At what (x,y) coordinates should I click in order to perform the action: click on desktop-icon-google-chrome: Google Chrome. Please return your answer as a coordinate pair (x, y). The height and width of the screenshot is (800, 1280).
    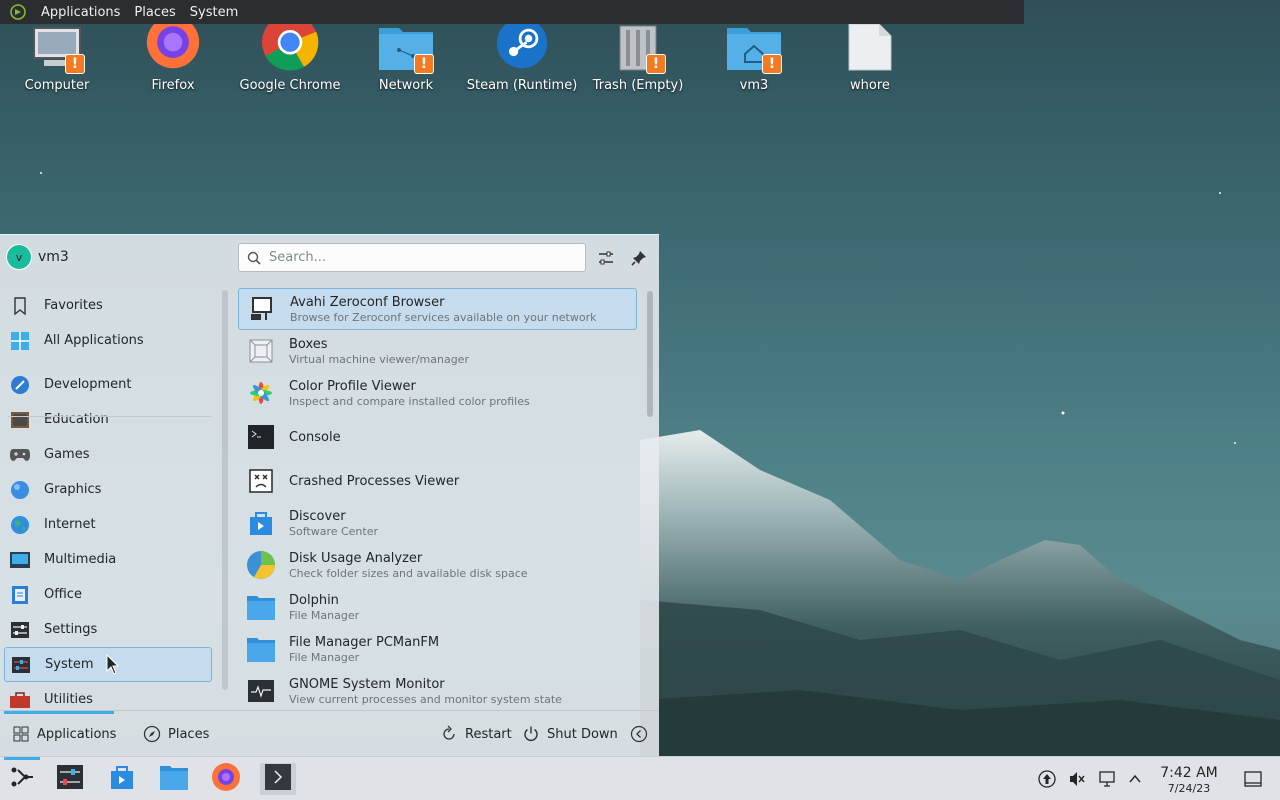
    Looking at the image, I should click on (290, 54).